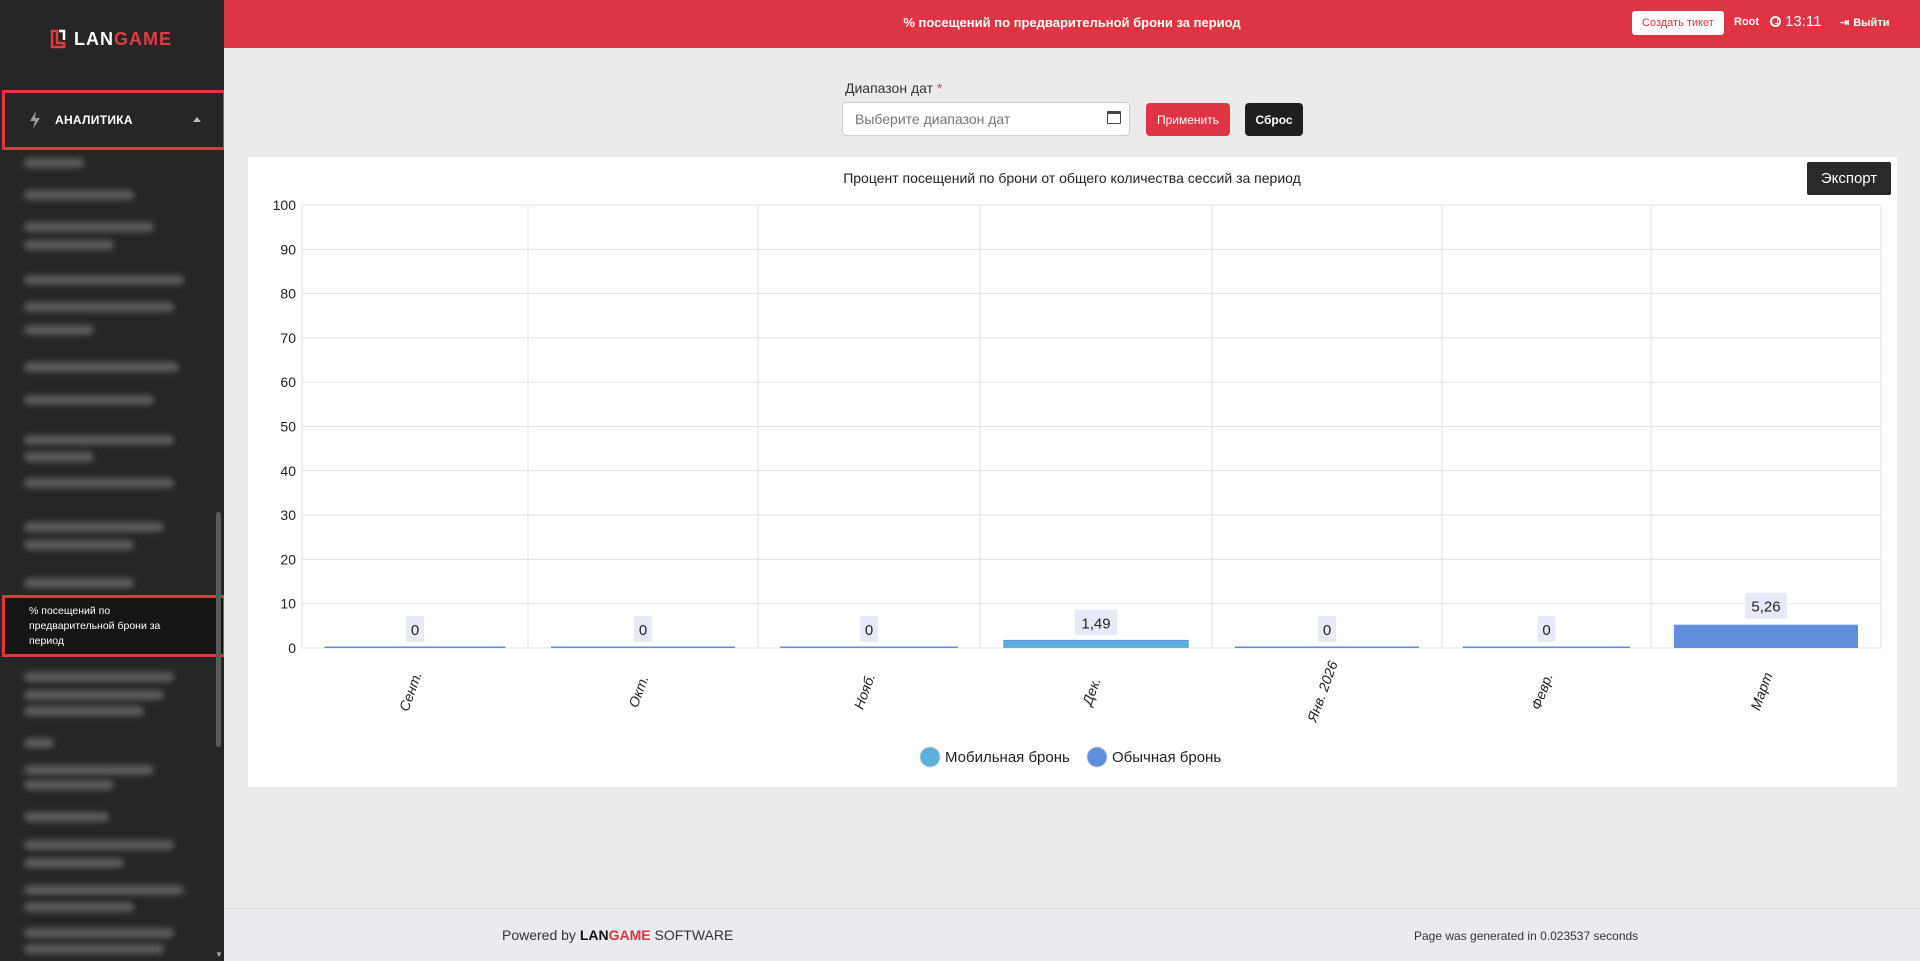 This screenshot has height=961, width=1920. I want to click on logout-icon: ⇥, so click(1845, 23).